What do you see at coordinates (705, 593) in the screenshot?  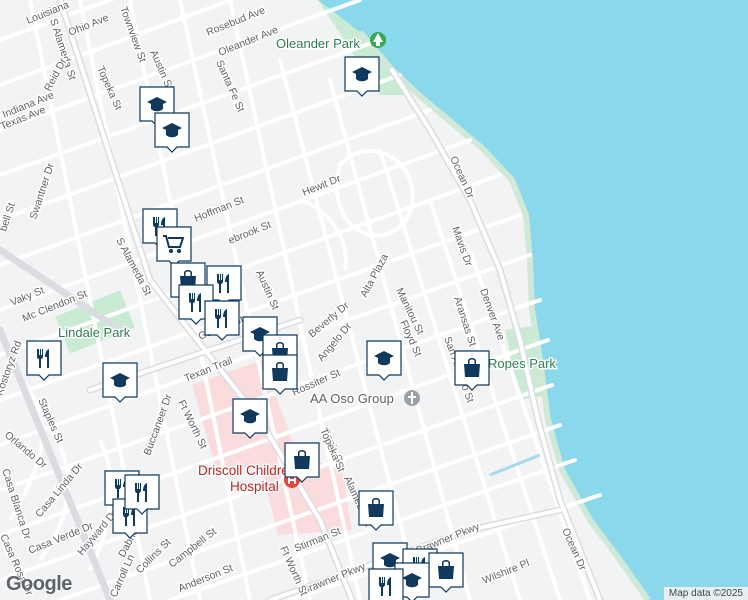 I see `map-attribution: Map data ©2025` at bounding box center [705, 593].